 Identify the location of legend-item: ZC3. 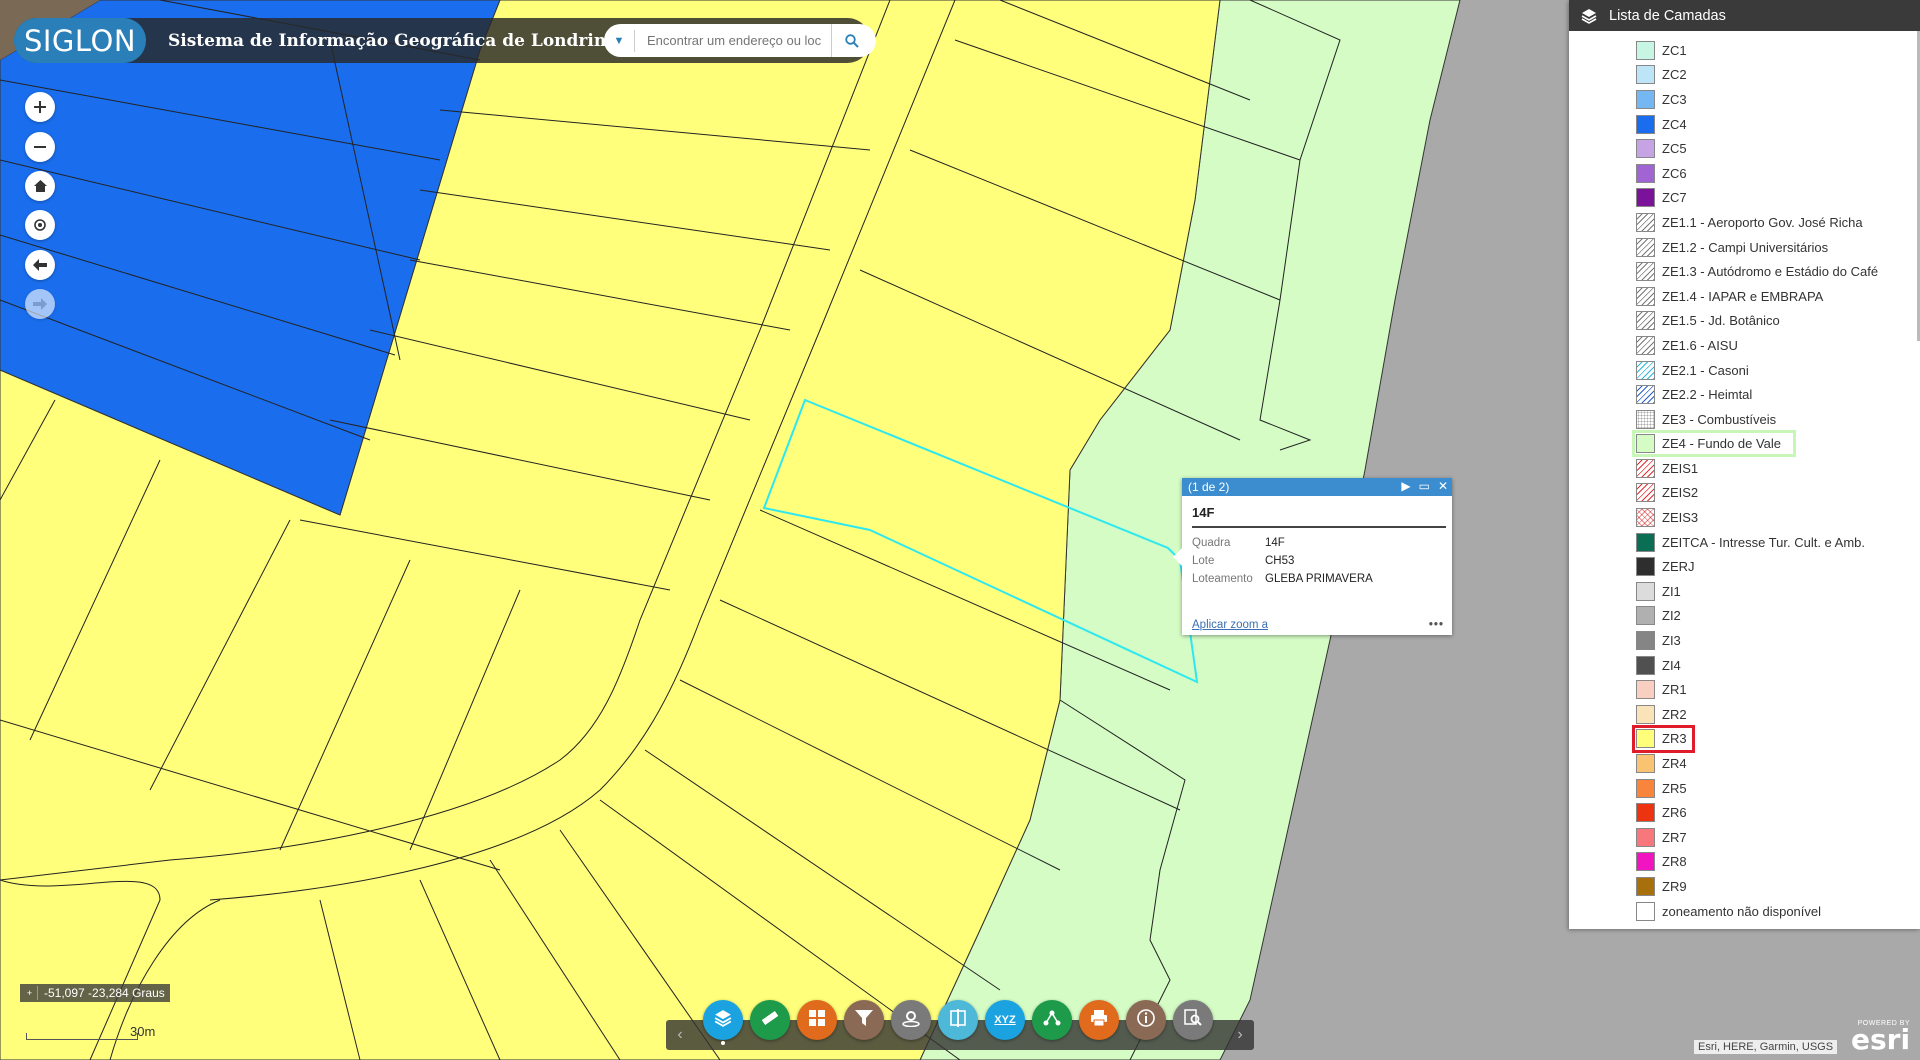
(1744, 99).